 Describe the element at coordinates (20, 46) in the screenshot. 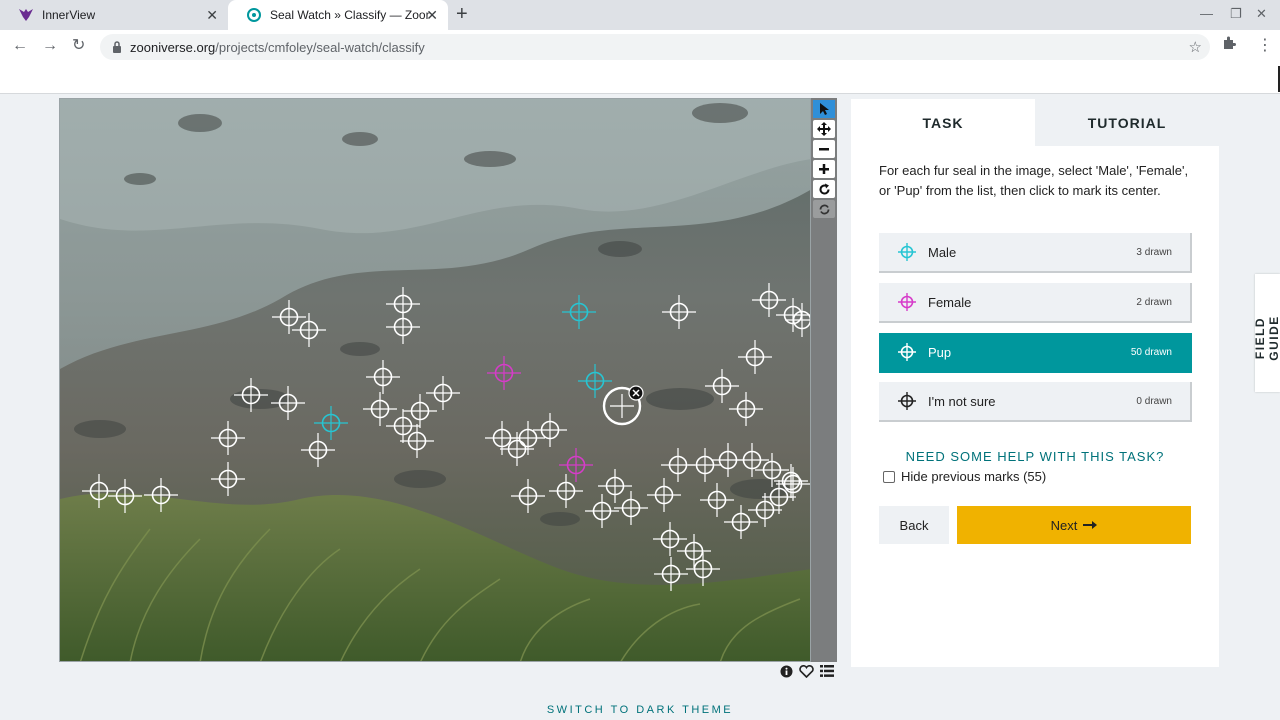

I see `back-arrow-icon: ←` at that location.